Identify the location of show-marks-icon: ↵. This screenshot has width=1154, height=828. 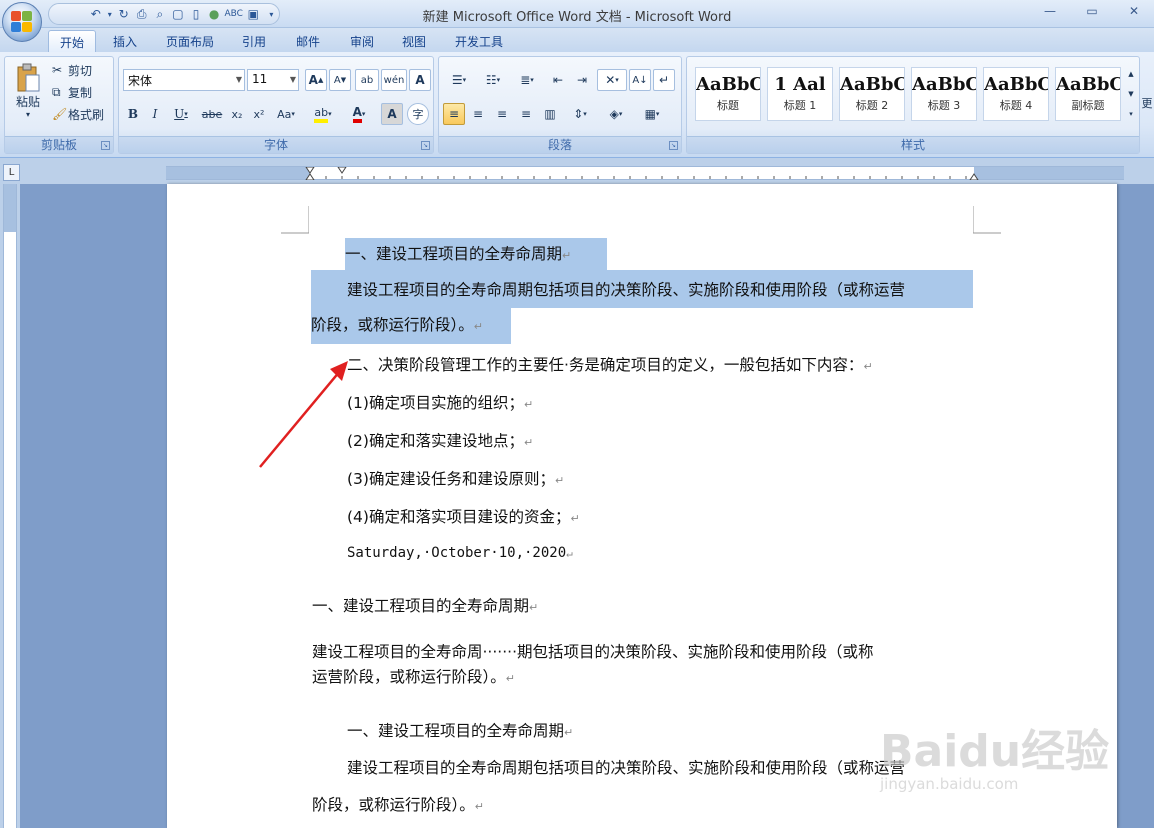
(664, 80).